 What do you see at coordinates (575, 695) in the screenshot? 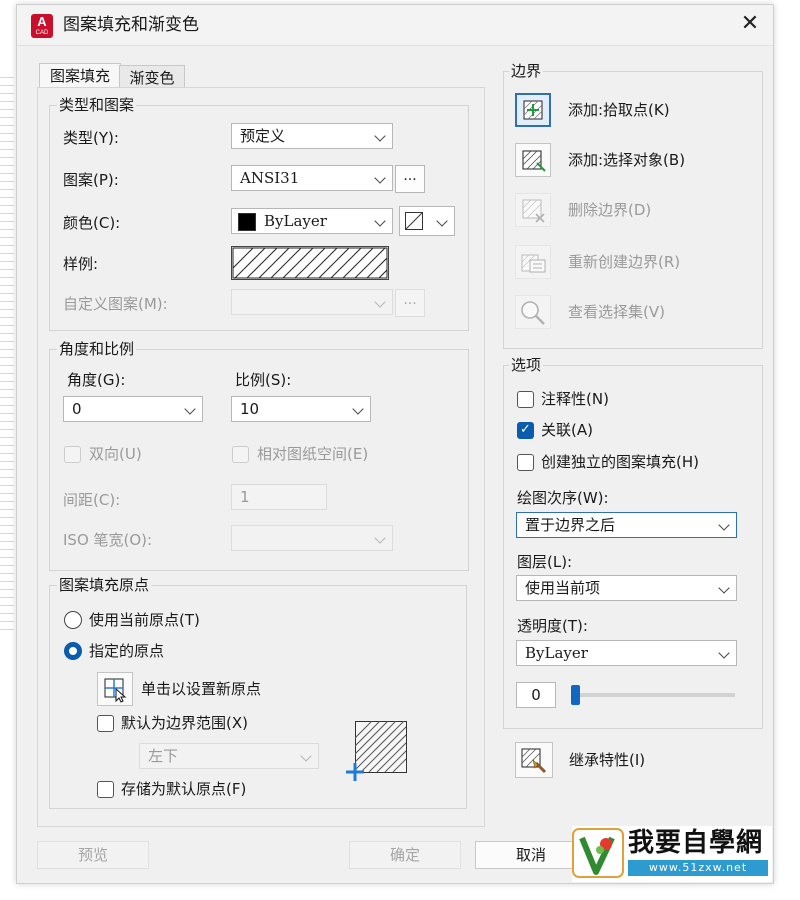
I see `transparency-slider-thumb` at bounding box center [575, 695].